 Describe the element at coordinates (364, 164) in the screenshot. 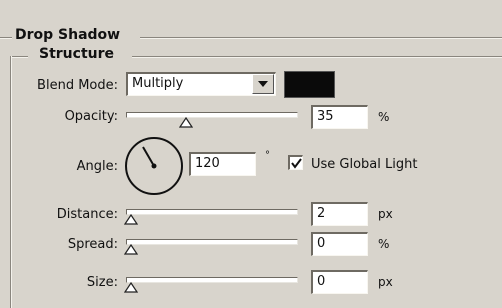

I see `use-global-light-label: Use Global Light` at that location.